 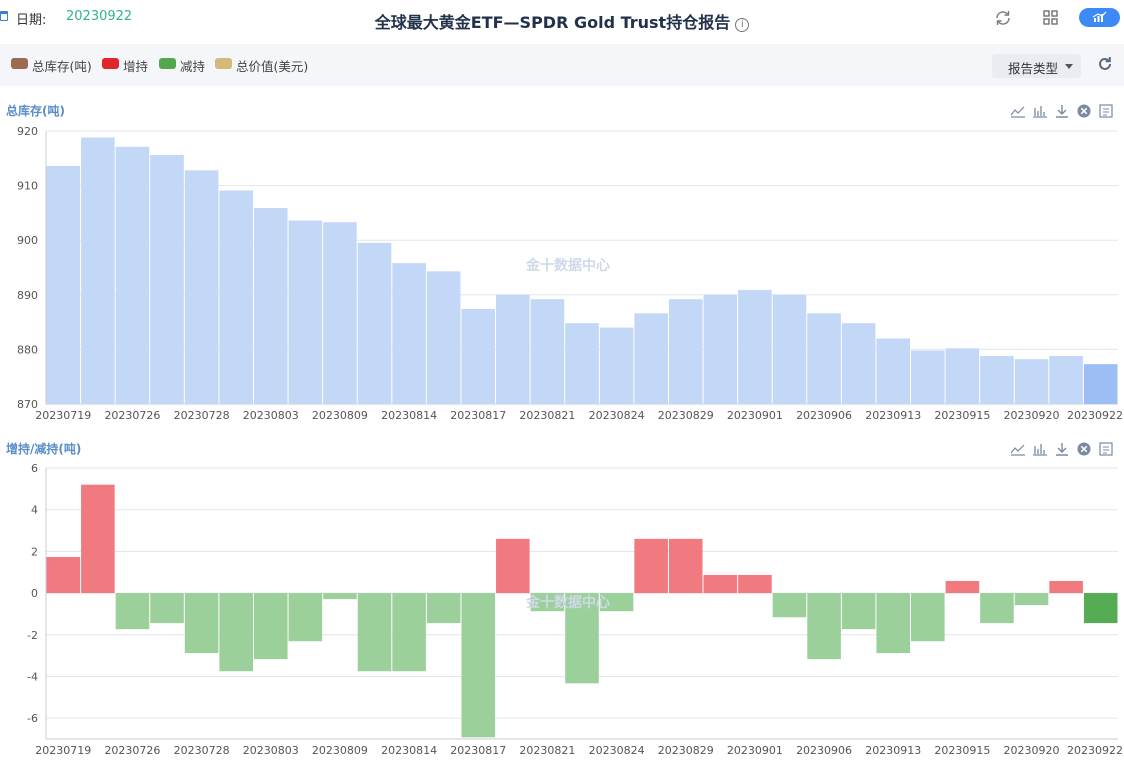 What do you see at coordinates (27, 240) in the screenshot?
I see `y-tick-label: 900` at bounding box center [27, 240].